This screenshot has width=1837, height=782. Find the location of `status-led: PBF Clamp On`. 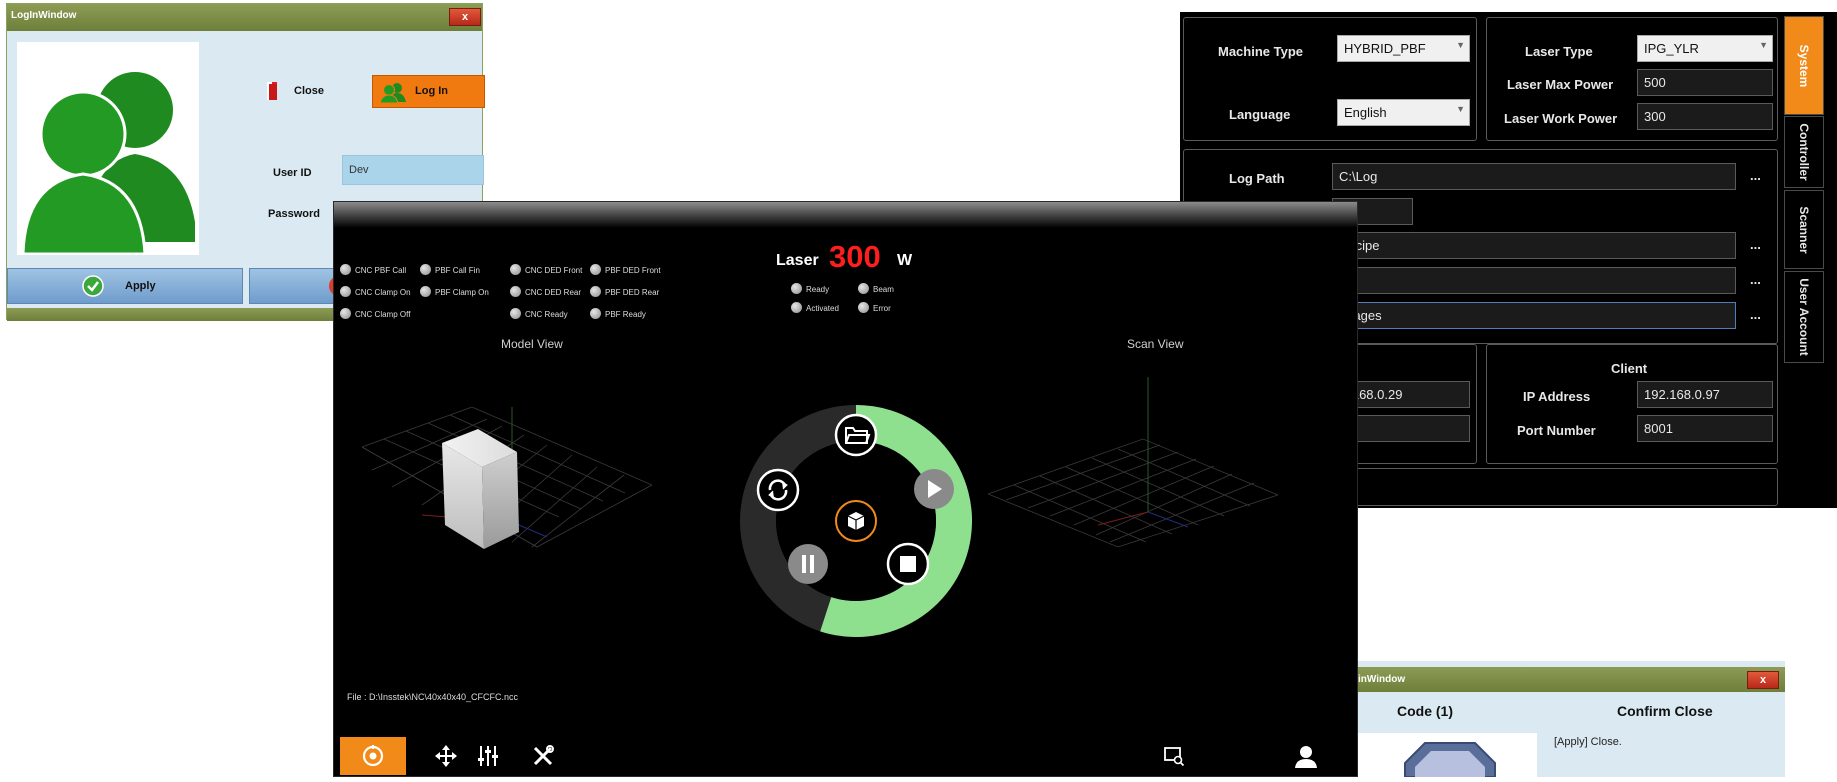

status-led: PBF Clamp On is located at coordinates (454, 291).